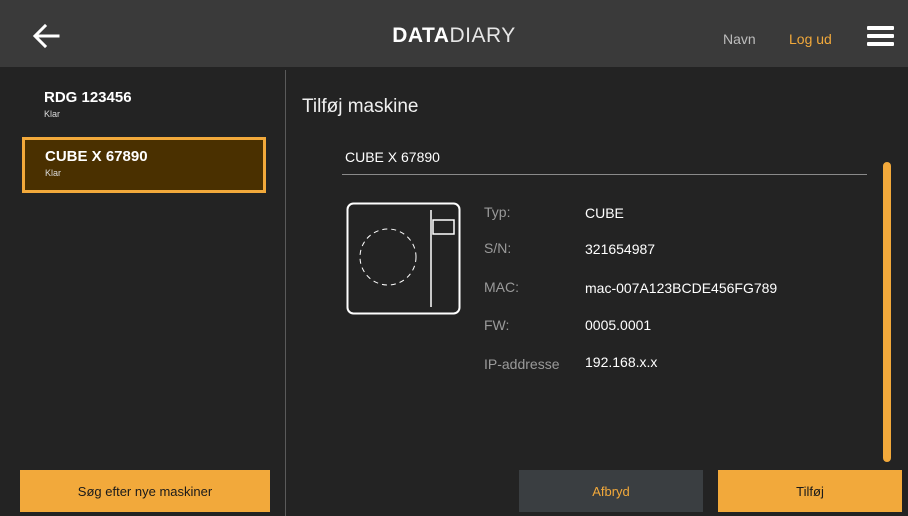  I want to click on spec-label-ip: IP-addresse, so click(522, 364).